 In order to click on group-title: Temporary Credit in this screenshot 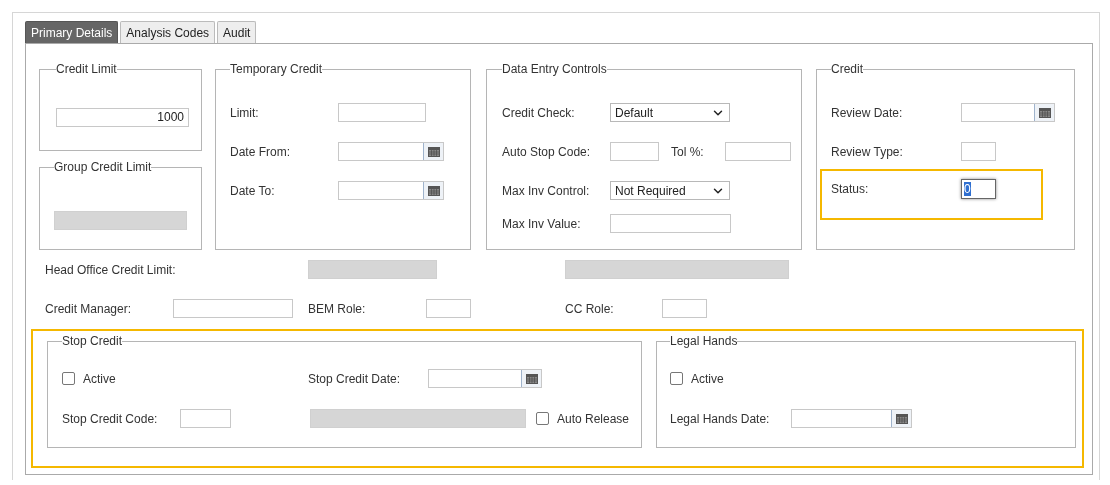, I will do `click(276, 69)`.